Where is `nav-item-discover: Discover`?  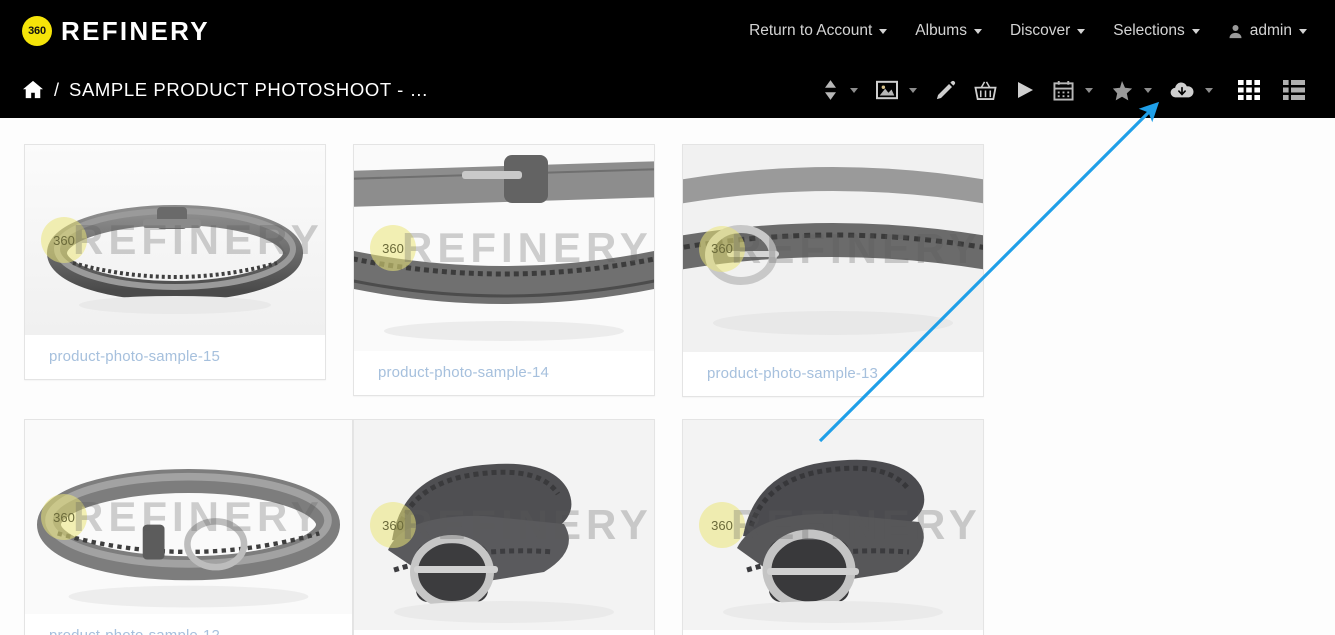
nav-item-discover: Discover is located at coordinates (1047, 31).